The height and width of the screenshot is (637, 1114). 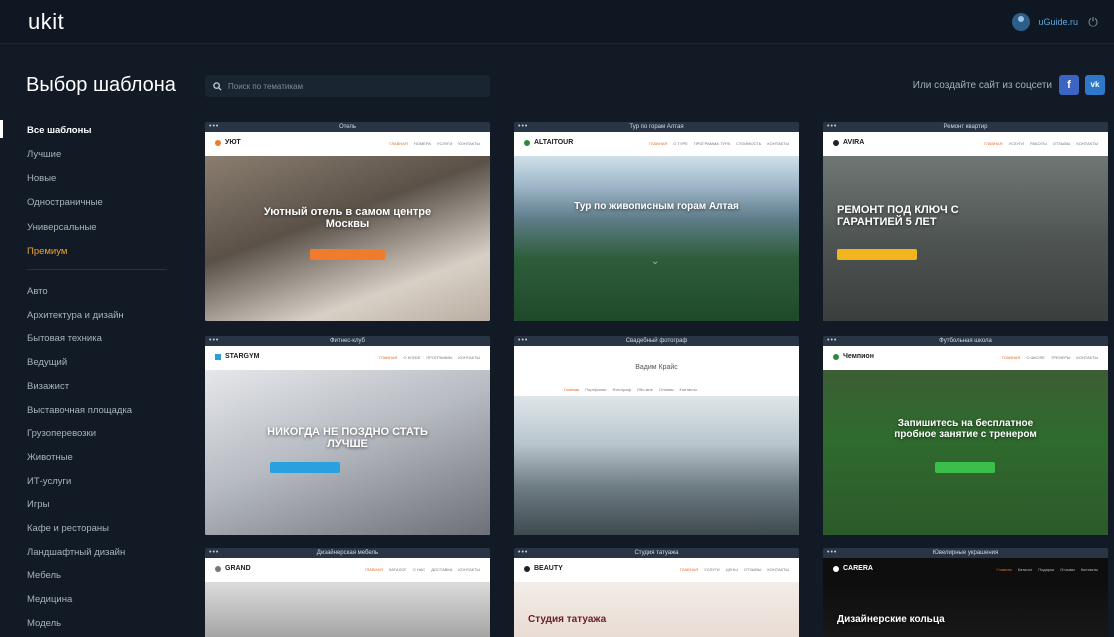 I want to click on preview-nav-link: Обо мне, so click(x=644, y=389).